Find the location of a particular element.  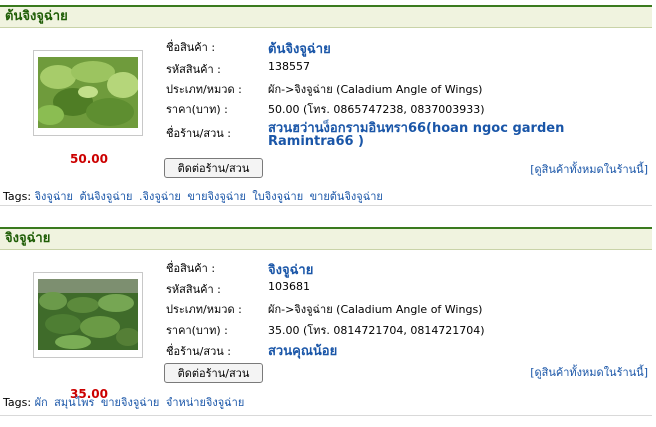

price-value: 35.00 (โทร. 0814721704, 0814721704) is located at coordinates (376, 330).